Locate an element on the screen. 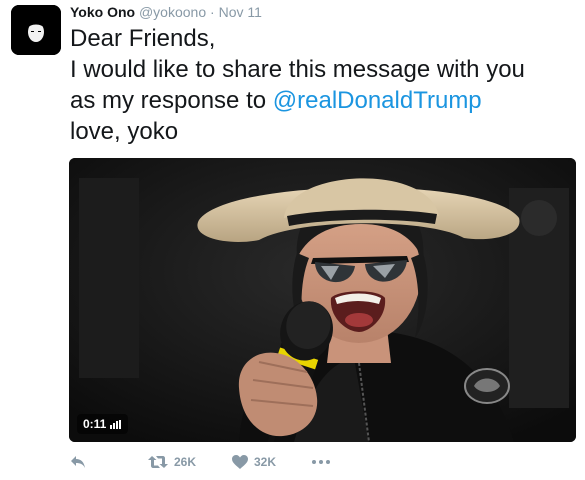 This screenshot has height=480, width=585. like-button: 32K is located at coordinates (272, 462).